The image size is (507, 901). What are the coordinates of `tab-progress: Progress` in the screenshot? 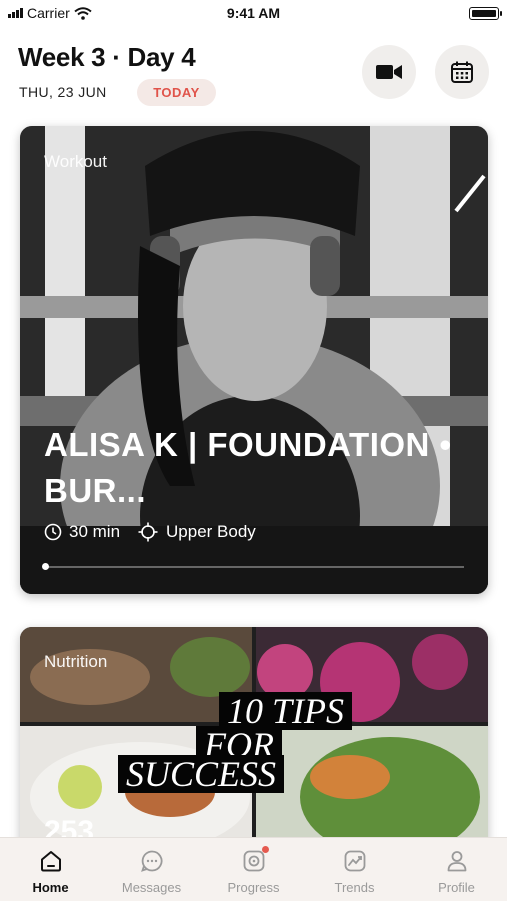 It's located at (253, 869).